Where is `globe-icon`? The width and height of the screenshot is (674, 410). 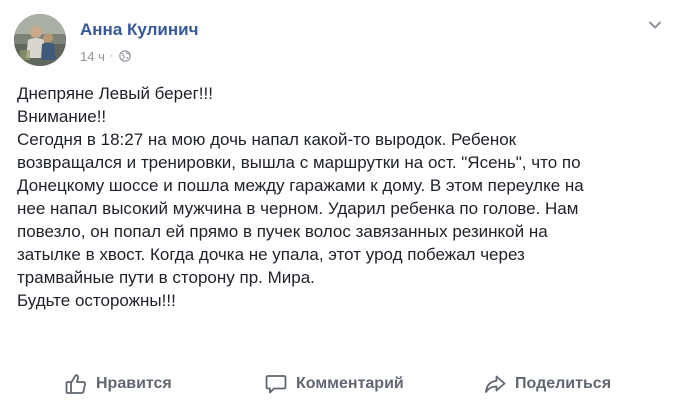
globe-icon is located at coordinates (124, 56).